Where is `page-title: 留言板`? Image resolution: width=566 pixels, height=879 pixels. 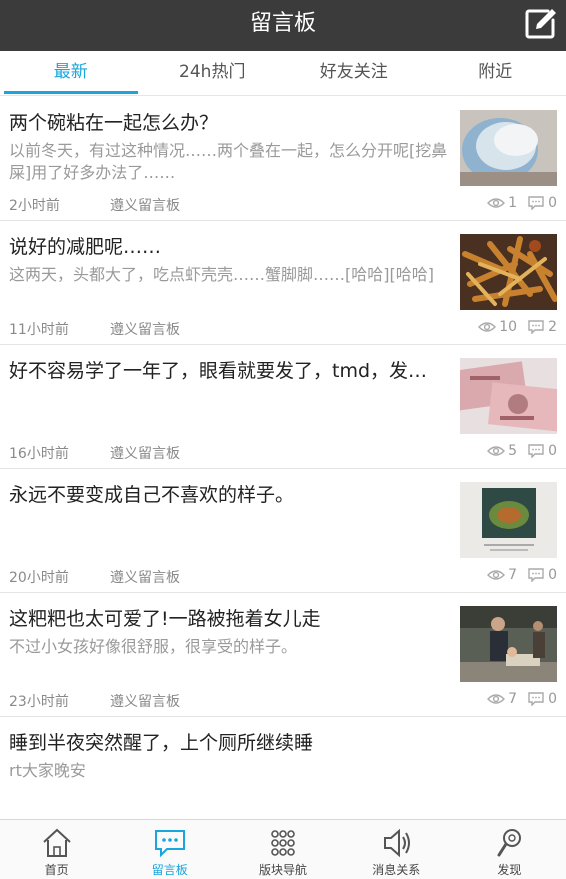
page-title: 留言板 is located at coordinates (282, 23).